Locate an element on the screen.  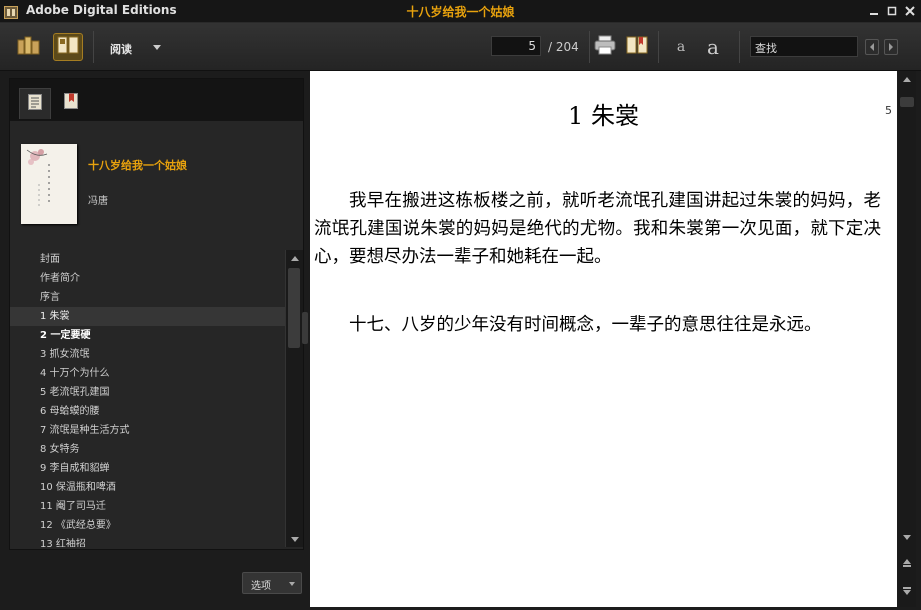
print-button is located at coordinates (605, 47).